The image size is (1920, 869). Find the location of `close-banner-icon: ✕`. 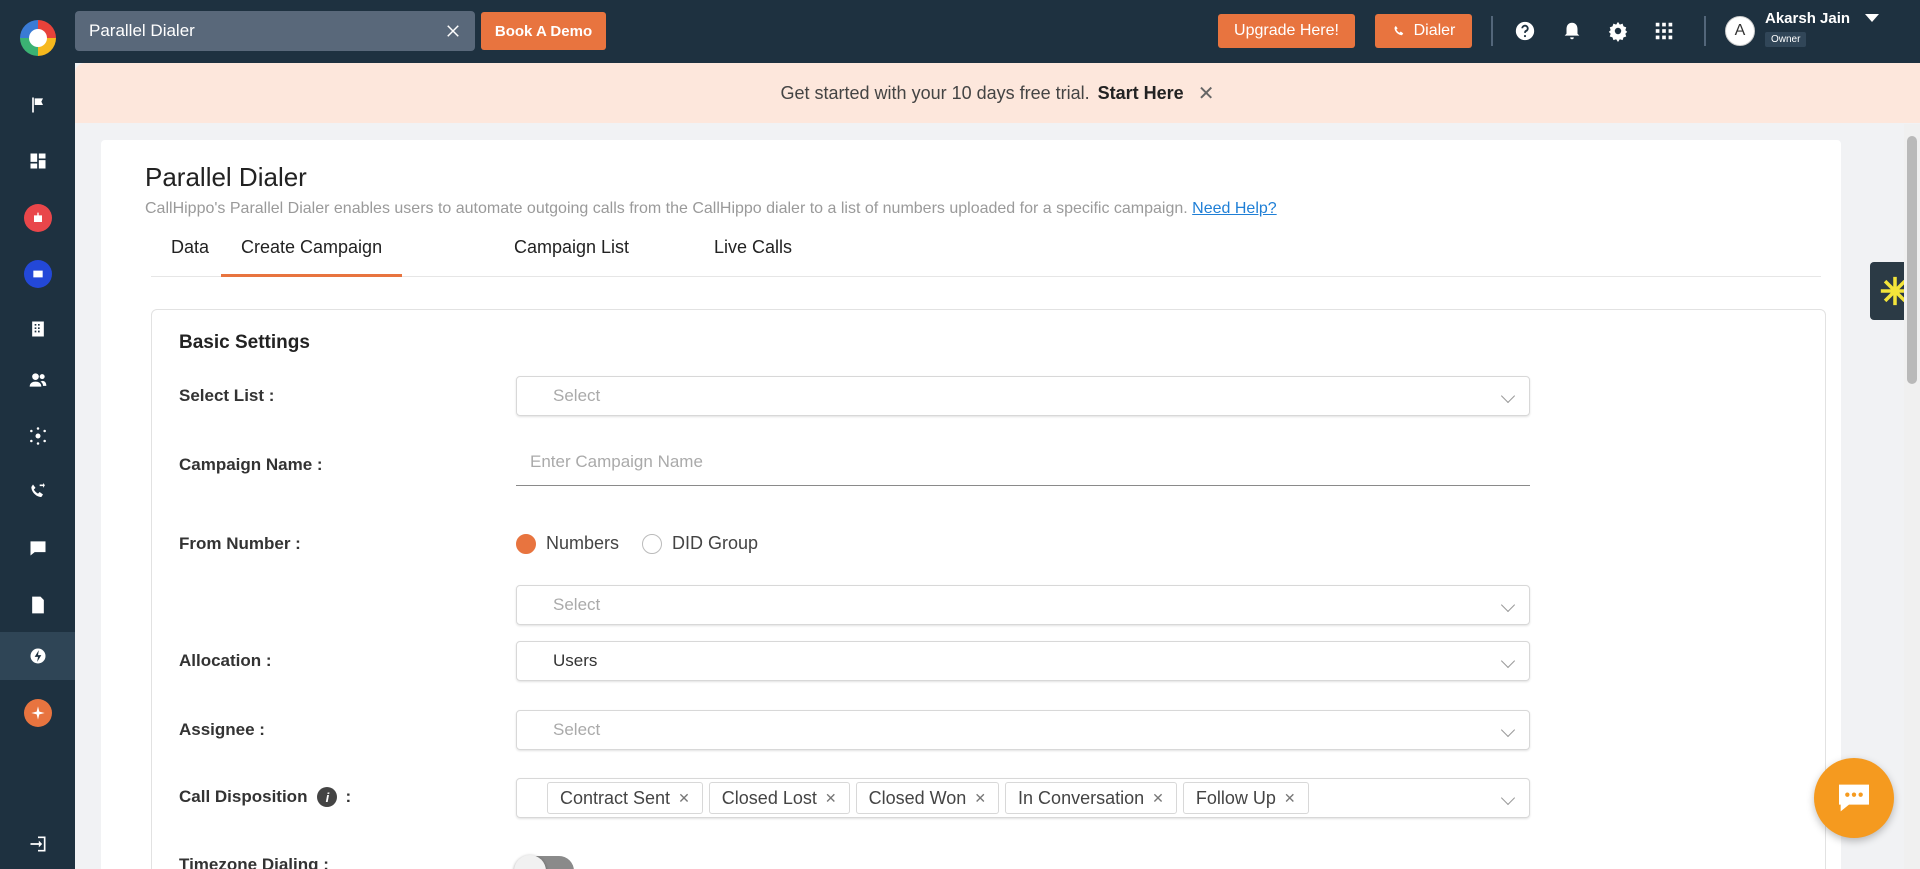

close-banner-icon: ✕ is located at coordinates (1206, 93).